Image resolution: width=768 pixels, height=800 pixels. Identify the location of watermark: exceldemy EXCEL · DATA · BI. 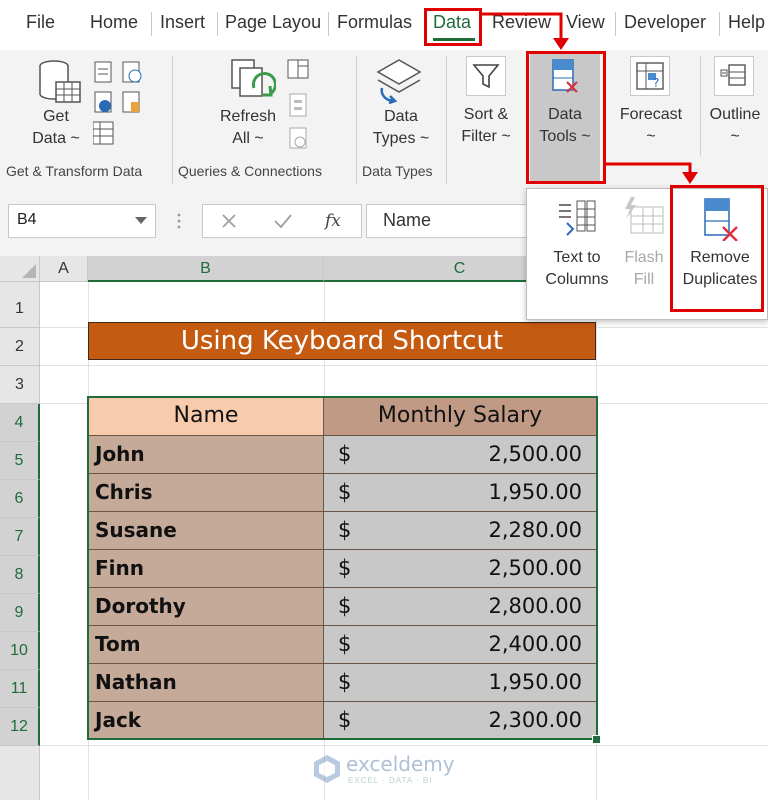
(392, 770).